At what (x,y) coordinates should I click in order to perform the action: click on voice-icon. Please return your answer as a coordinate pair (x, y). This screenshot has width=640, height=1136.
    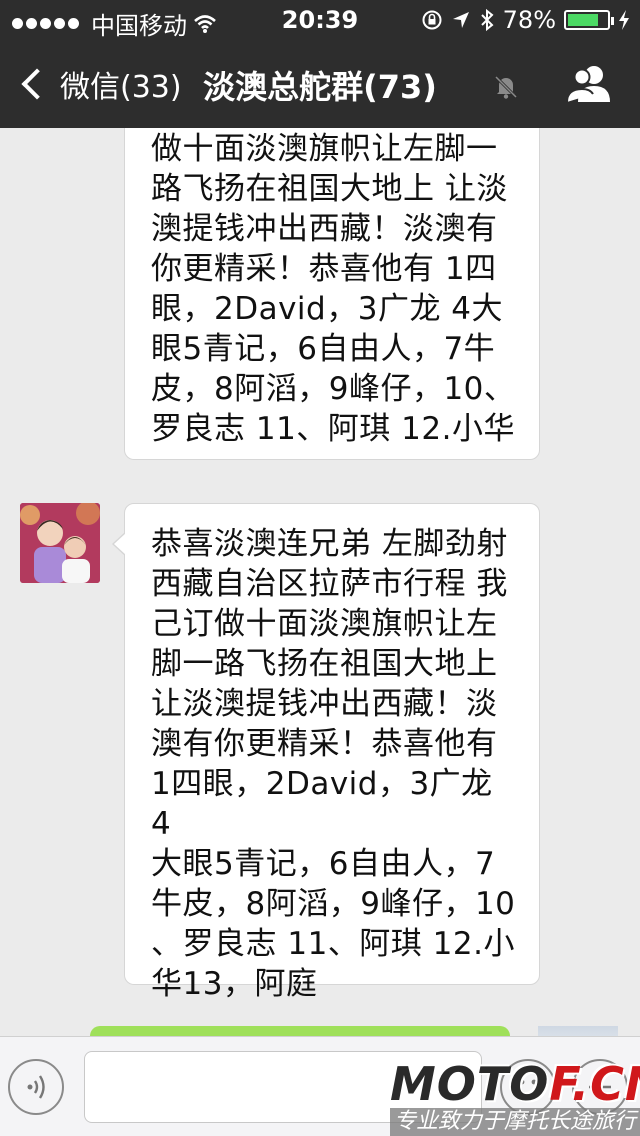
    Looking at the image, I should click on (36, 1087).